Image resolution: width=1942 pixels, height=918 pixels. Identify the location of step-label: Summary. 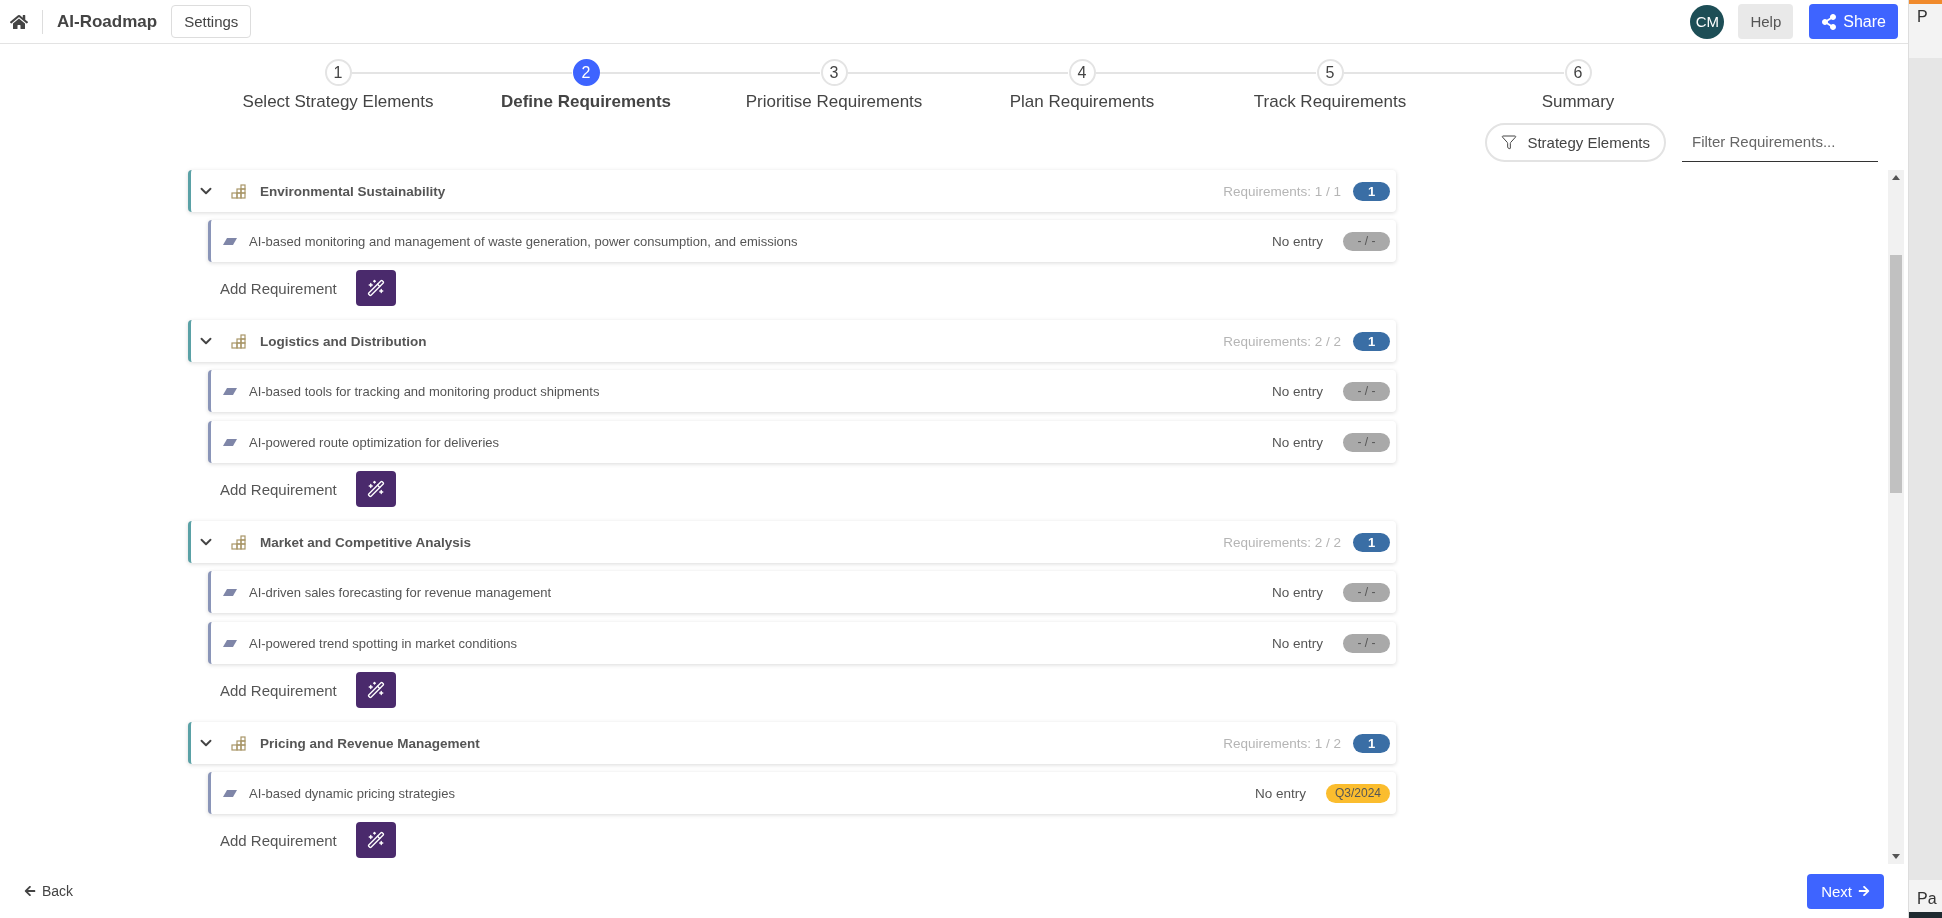
(1578, 102).